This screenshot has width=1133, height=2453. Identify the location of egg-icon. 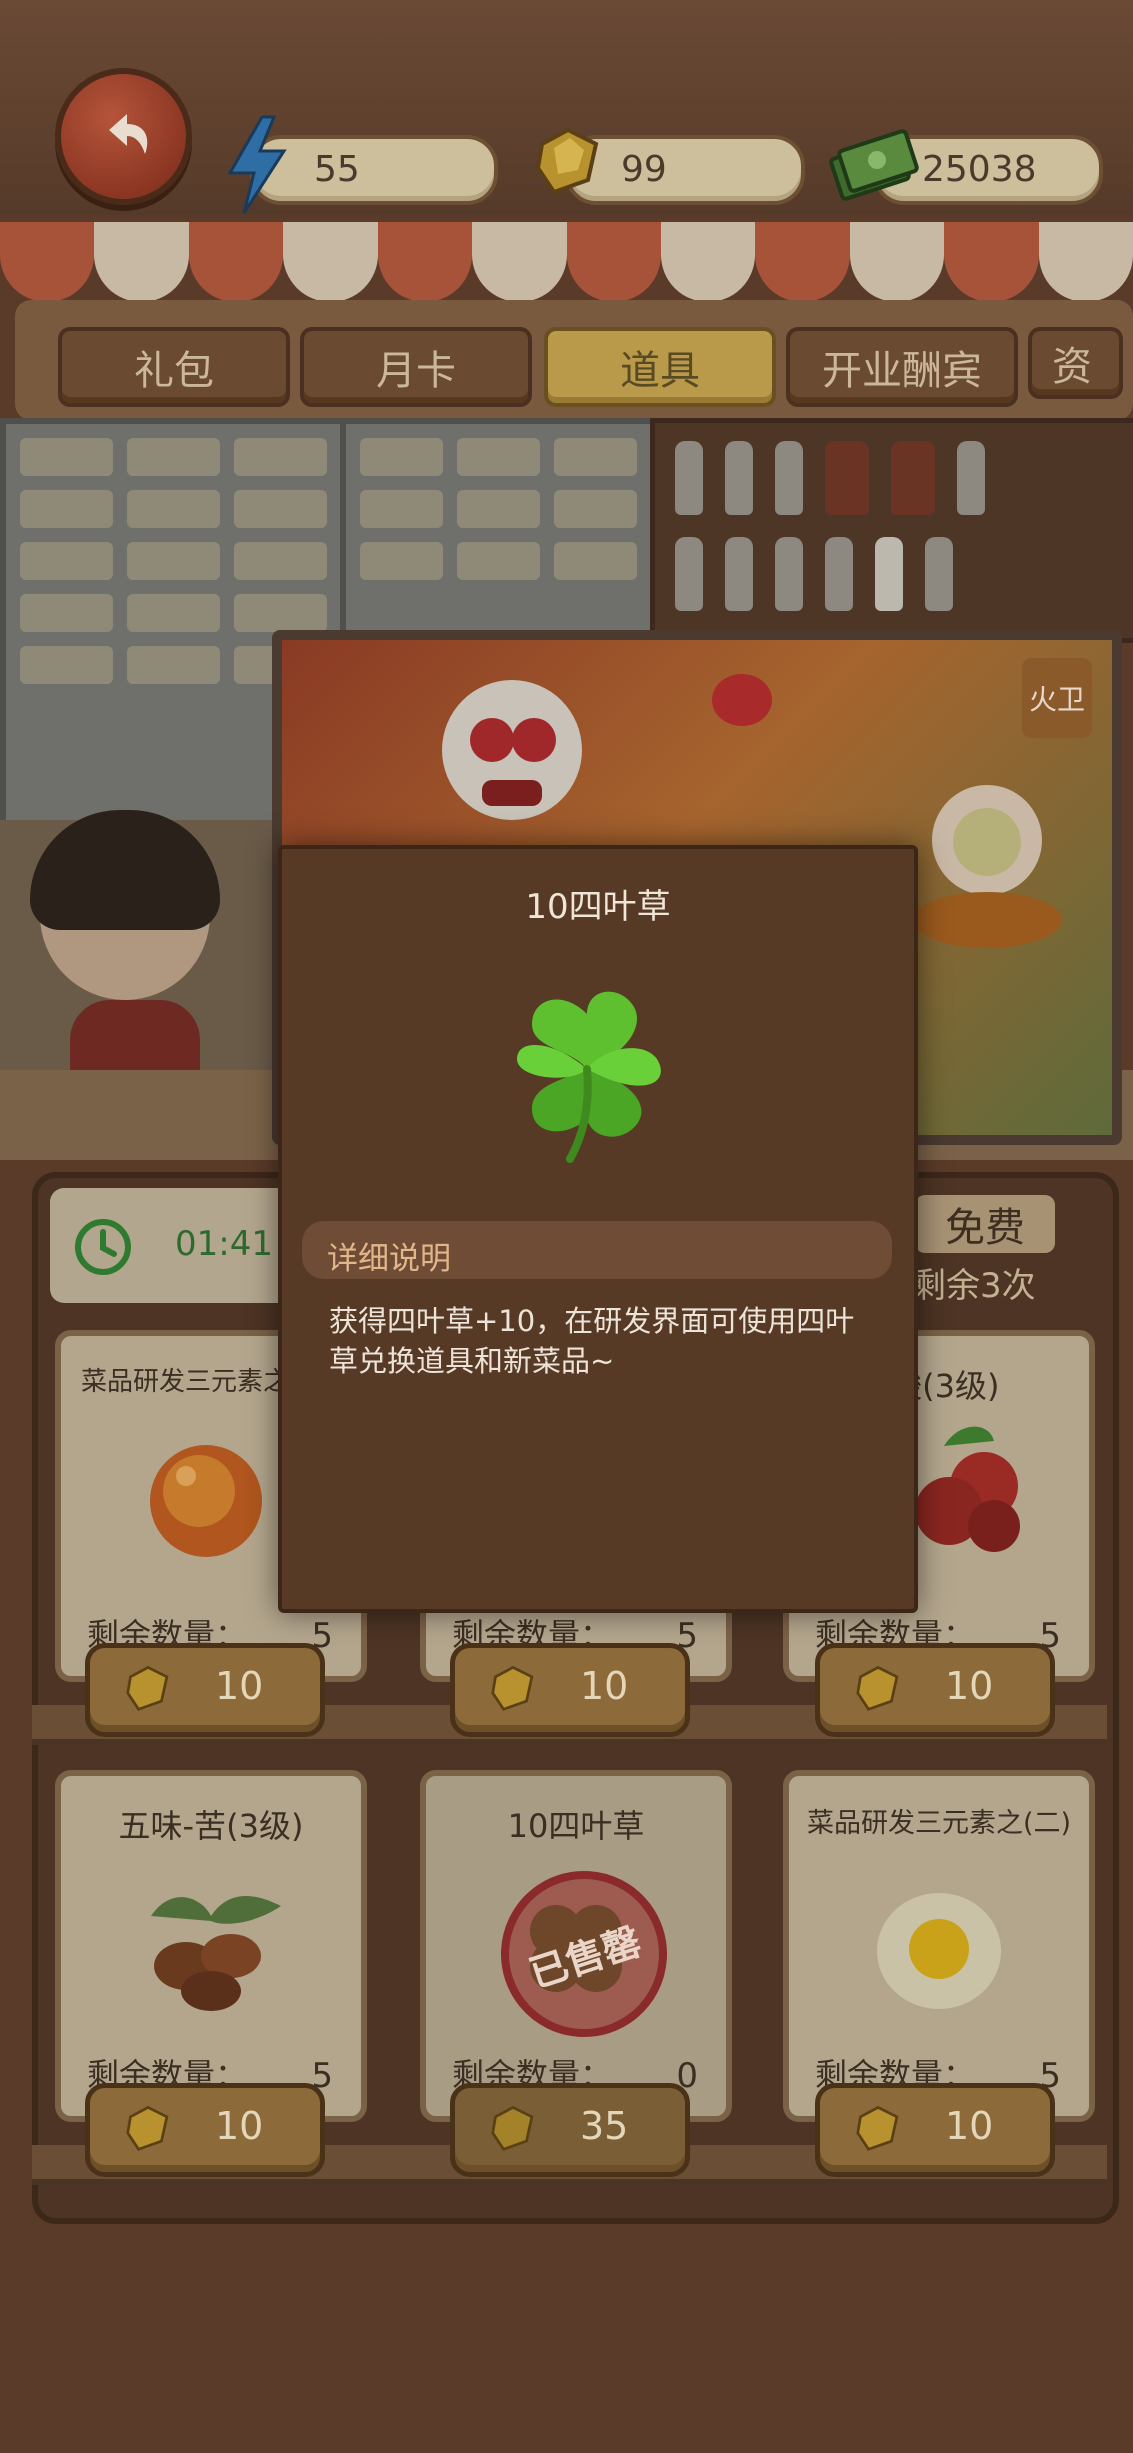
(939, 1951).